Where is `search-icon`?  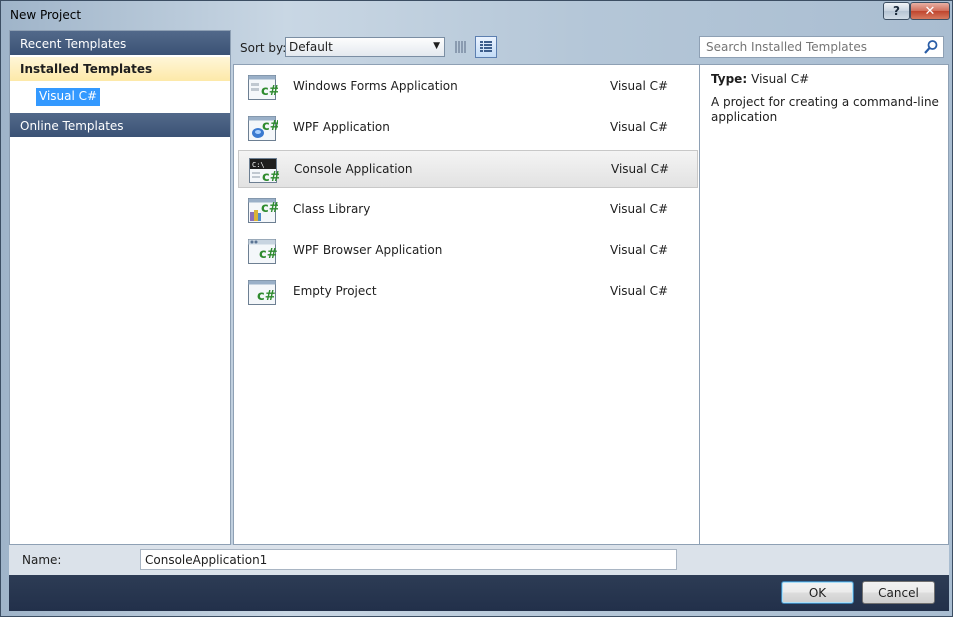 search-icon is located at coordinates (931, 47).